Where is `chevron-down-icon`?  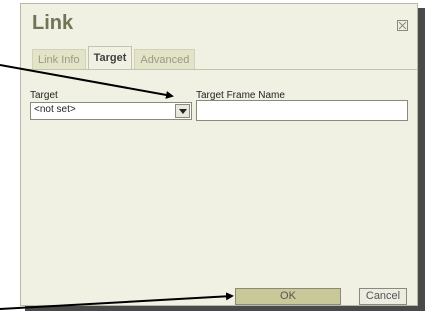 chevron-down-icon is located at coordinates (182, 111).